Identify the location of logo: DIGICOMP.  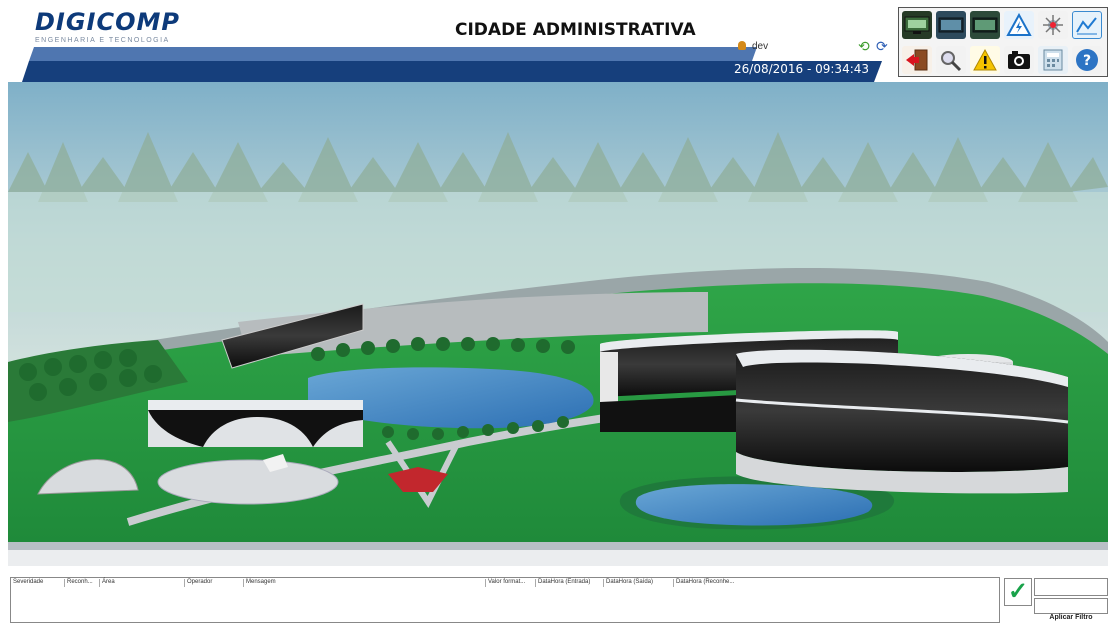
(107, 22).